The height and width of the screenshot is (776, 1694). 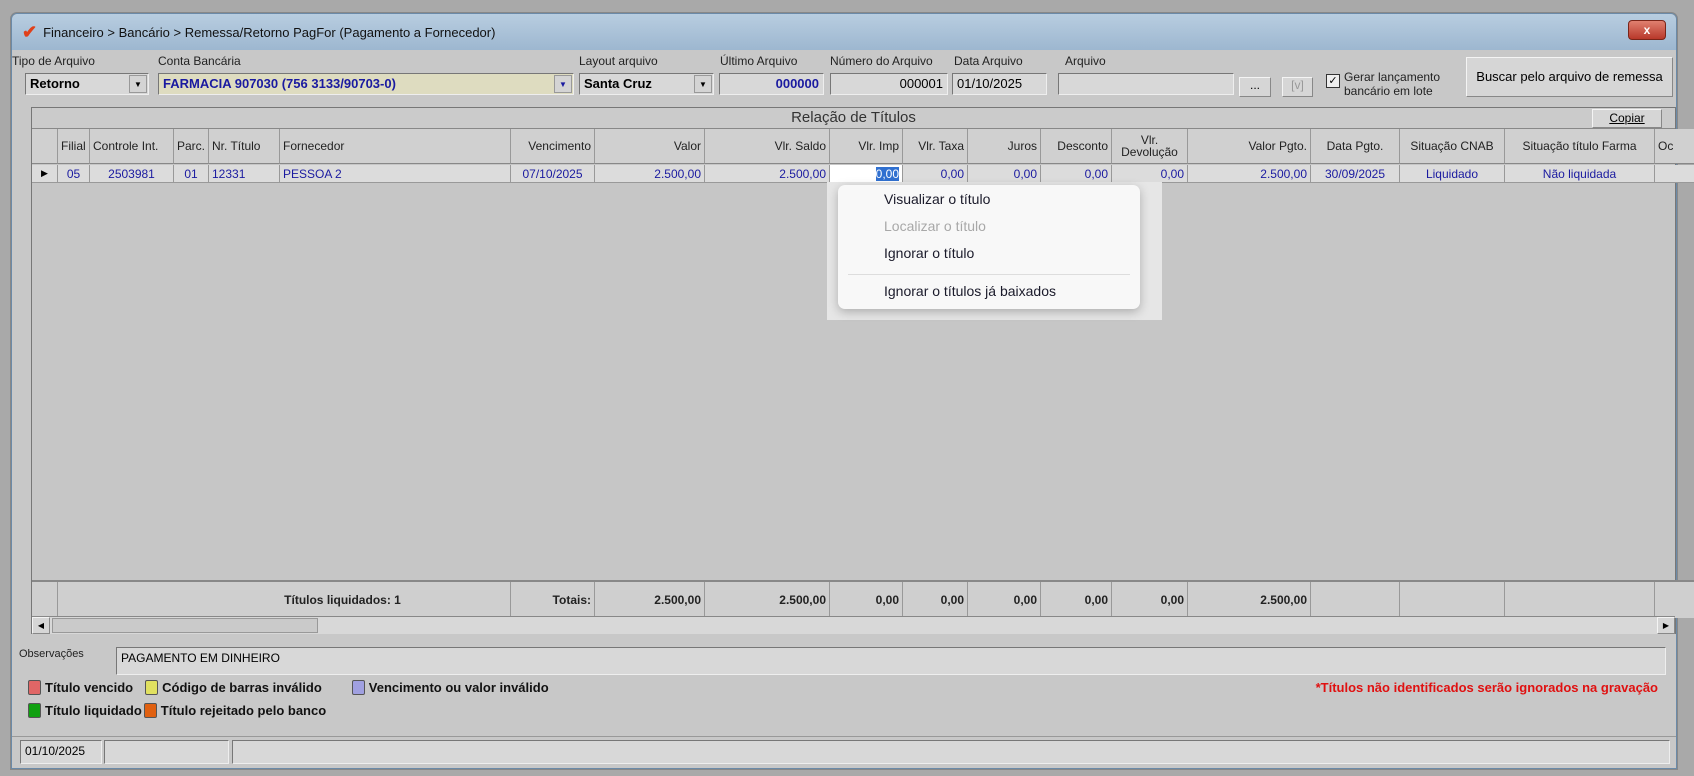 I want to click on selected-cell-text: 0,00, so click(x=887, y=173).